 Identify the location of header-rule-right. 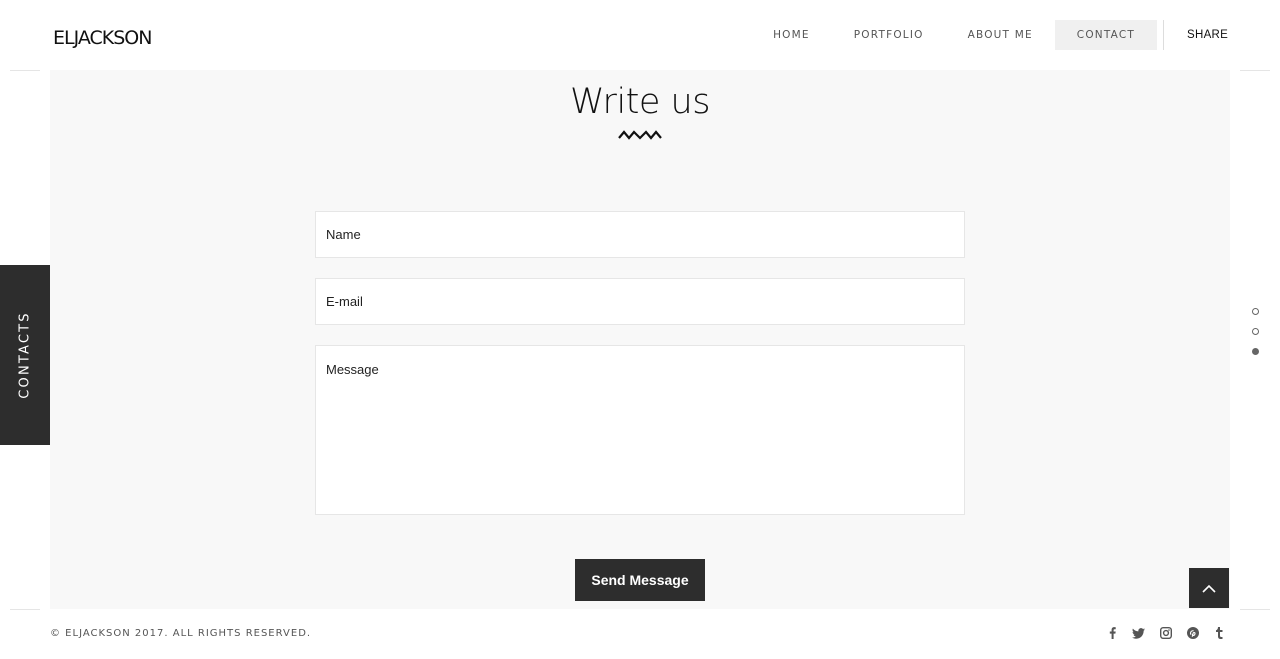
(1255, 70).